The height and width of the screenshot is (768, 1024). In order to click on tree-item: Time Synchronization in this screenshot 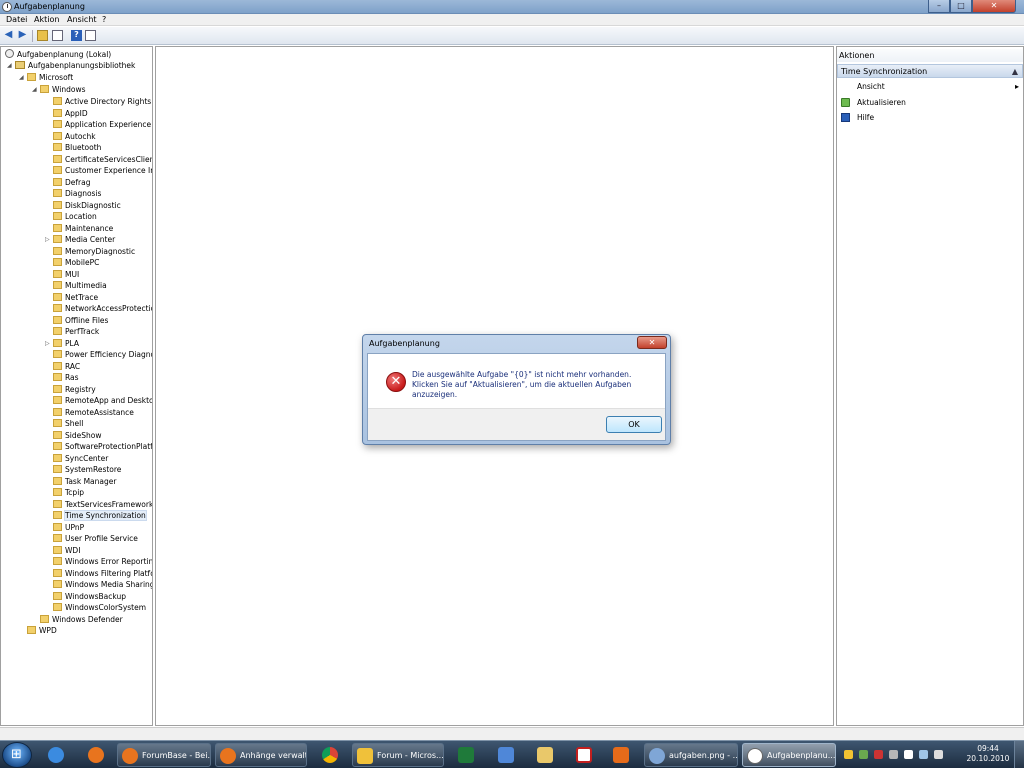, I will do `click(100, 515)`.